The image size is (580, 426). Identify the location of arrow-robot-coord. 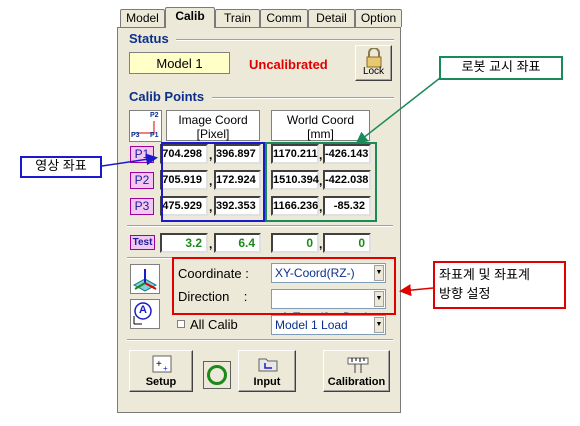
(398, 110).